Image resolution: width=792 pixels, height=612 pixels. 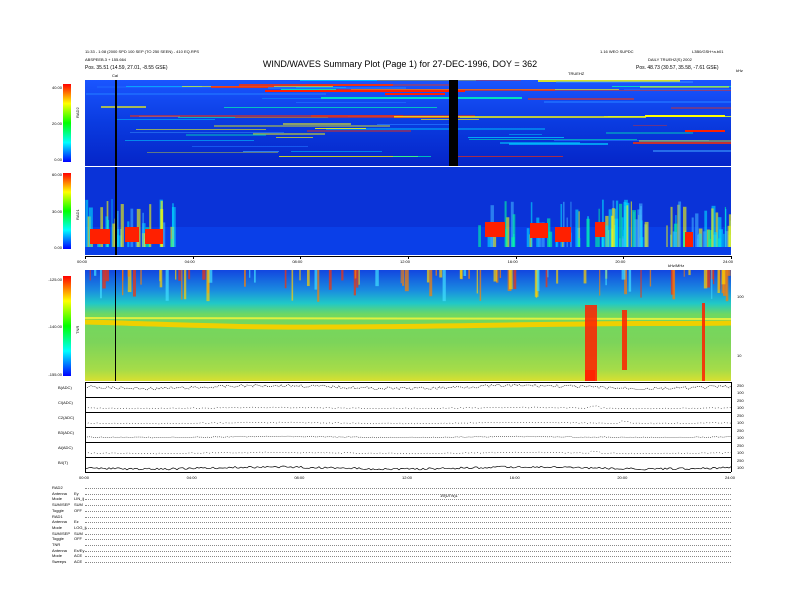 I want to click on footer-row-value: Ey, so click(x=76, y=493).